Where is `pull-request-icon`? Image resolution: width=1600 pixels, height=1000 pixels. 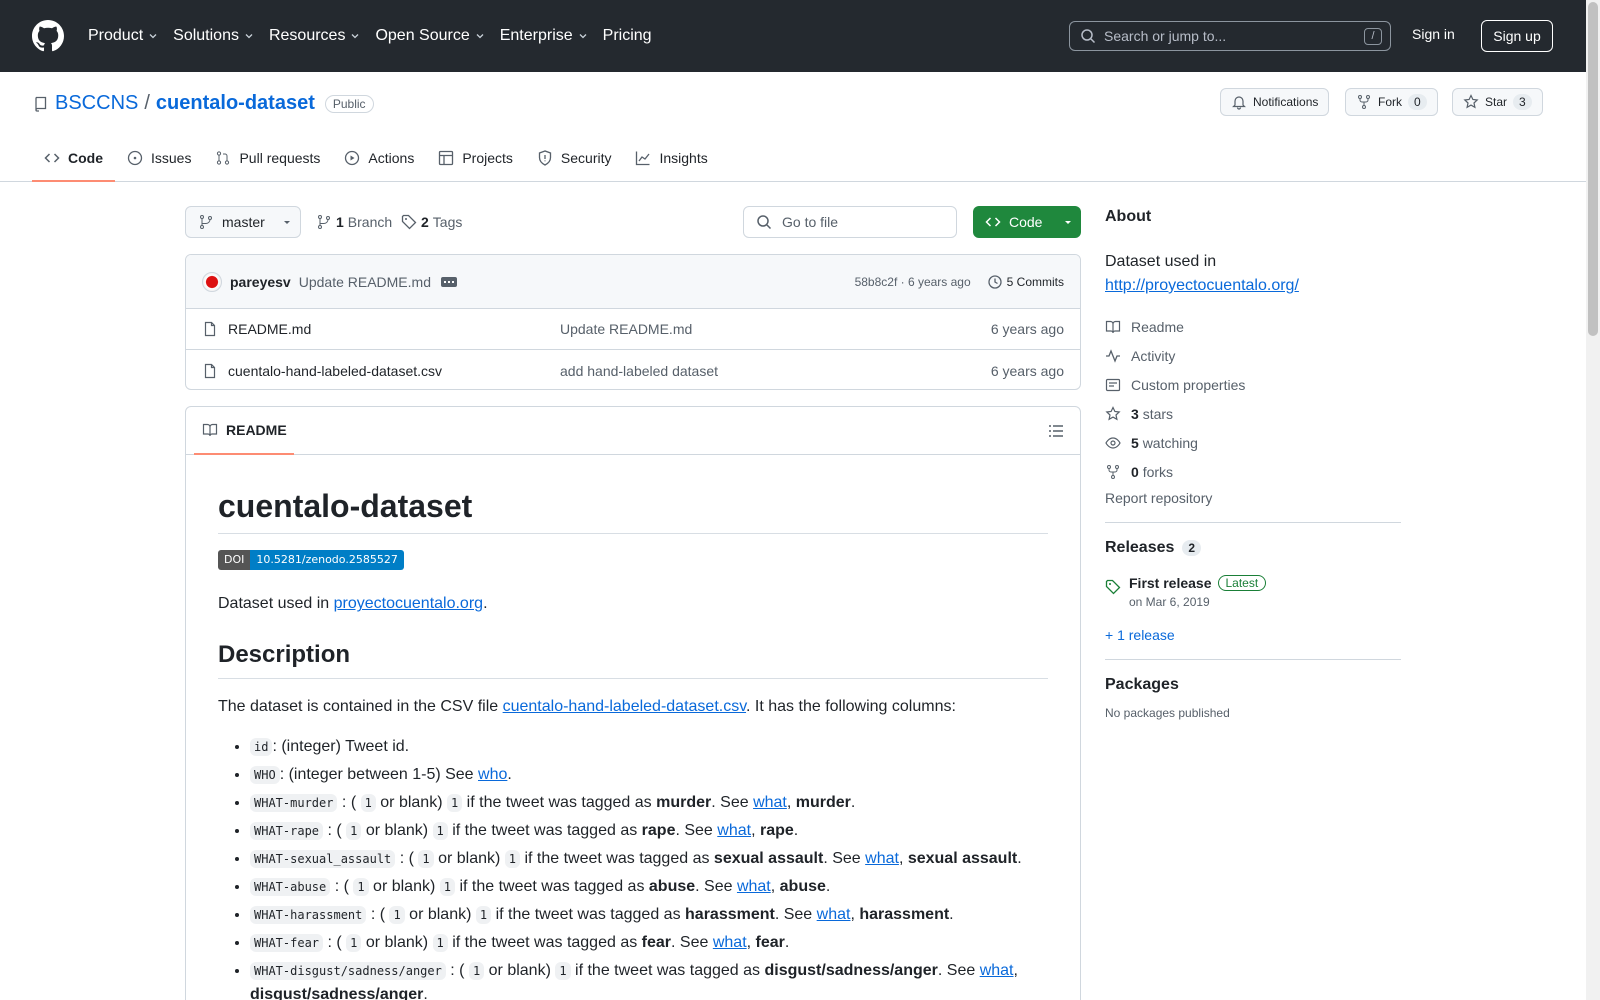 pull-request-icon is located at coordinates (223, 158).